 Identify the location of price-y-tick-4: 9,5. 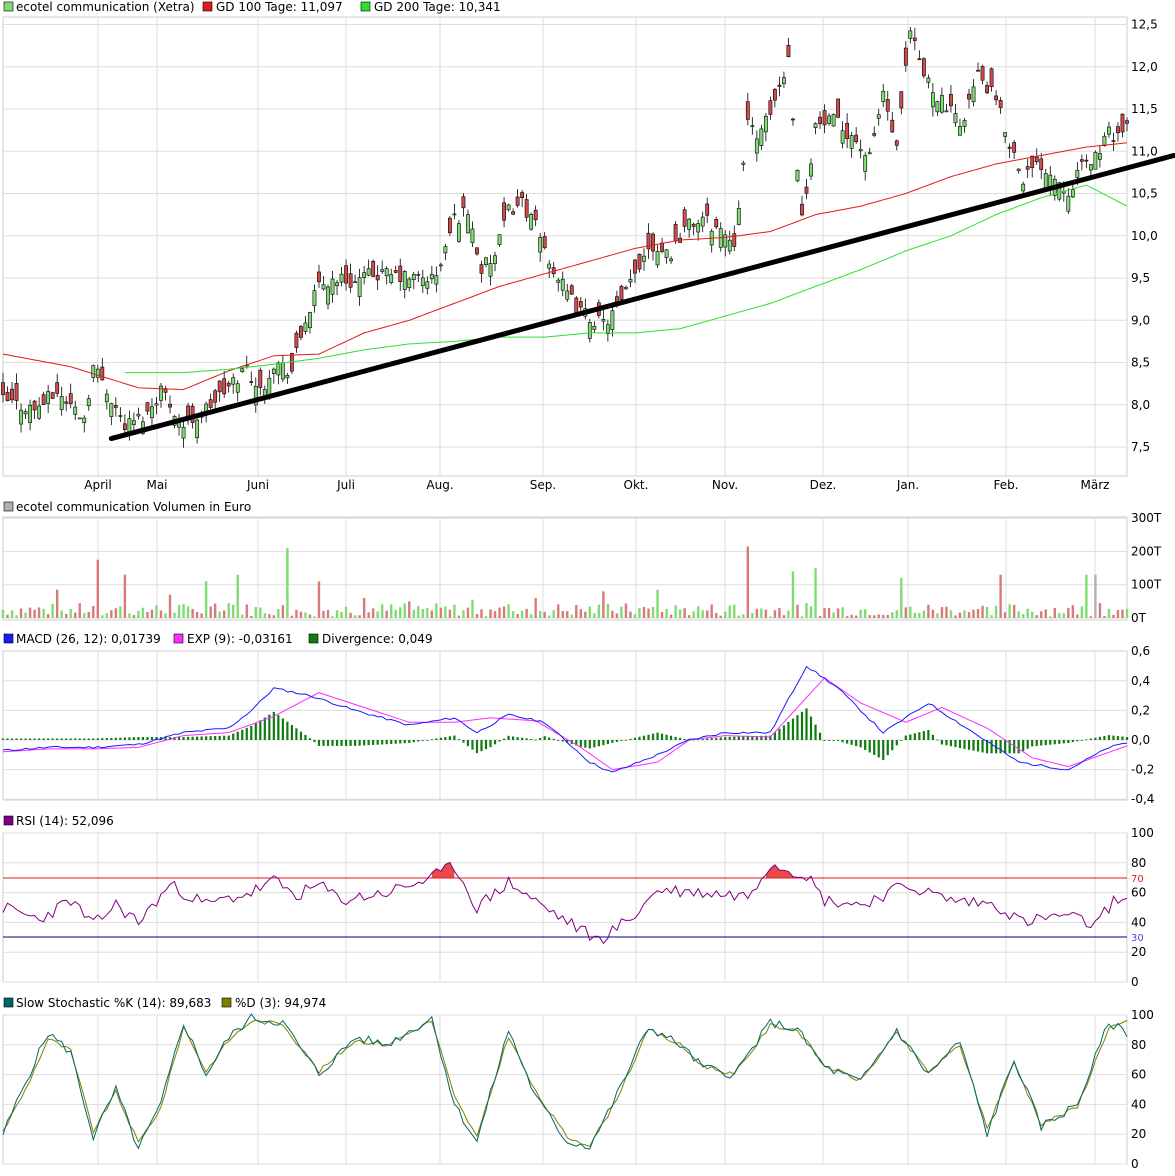
(1140, 278).